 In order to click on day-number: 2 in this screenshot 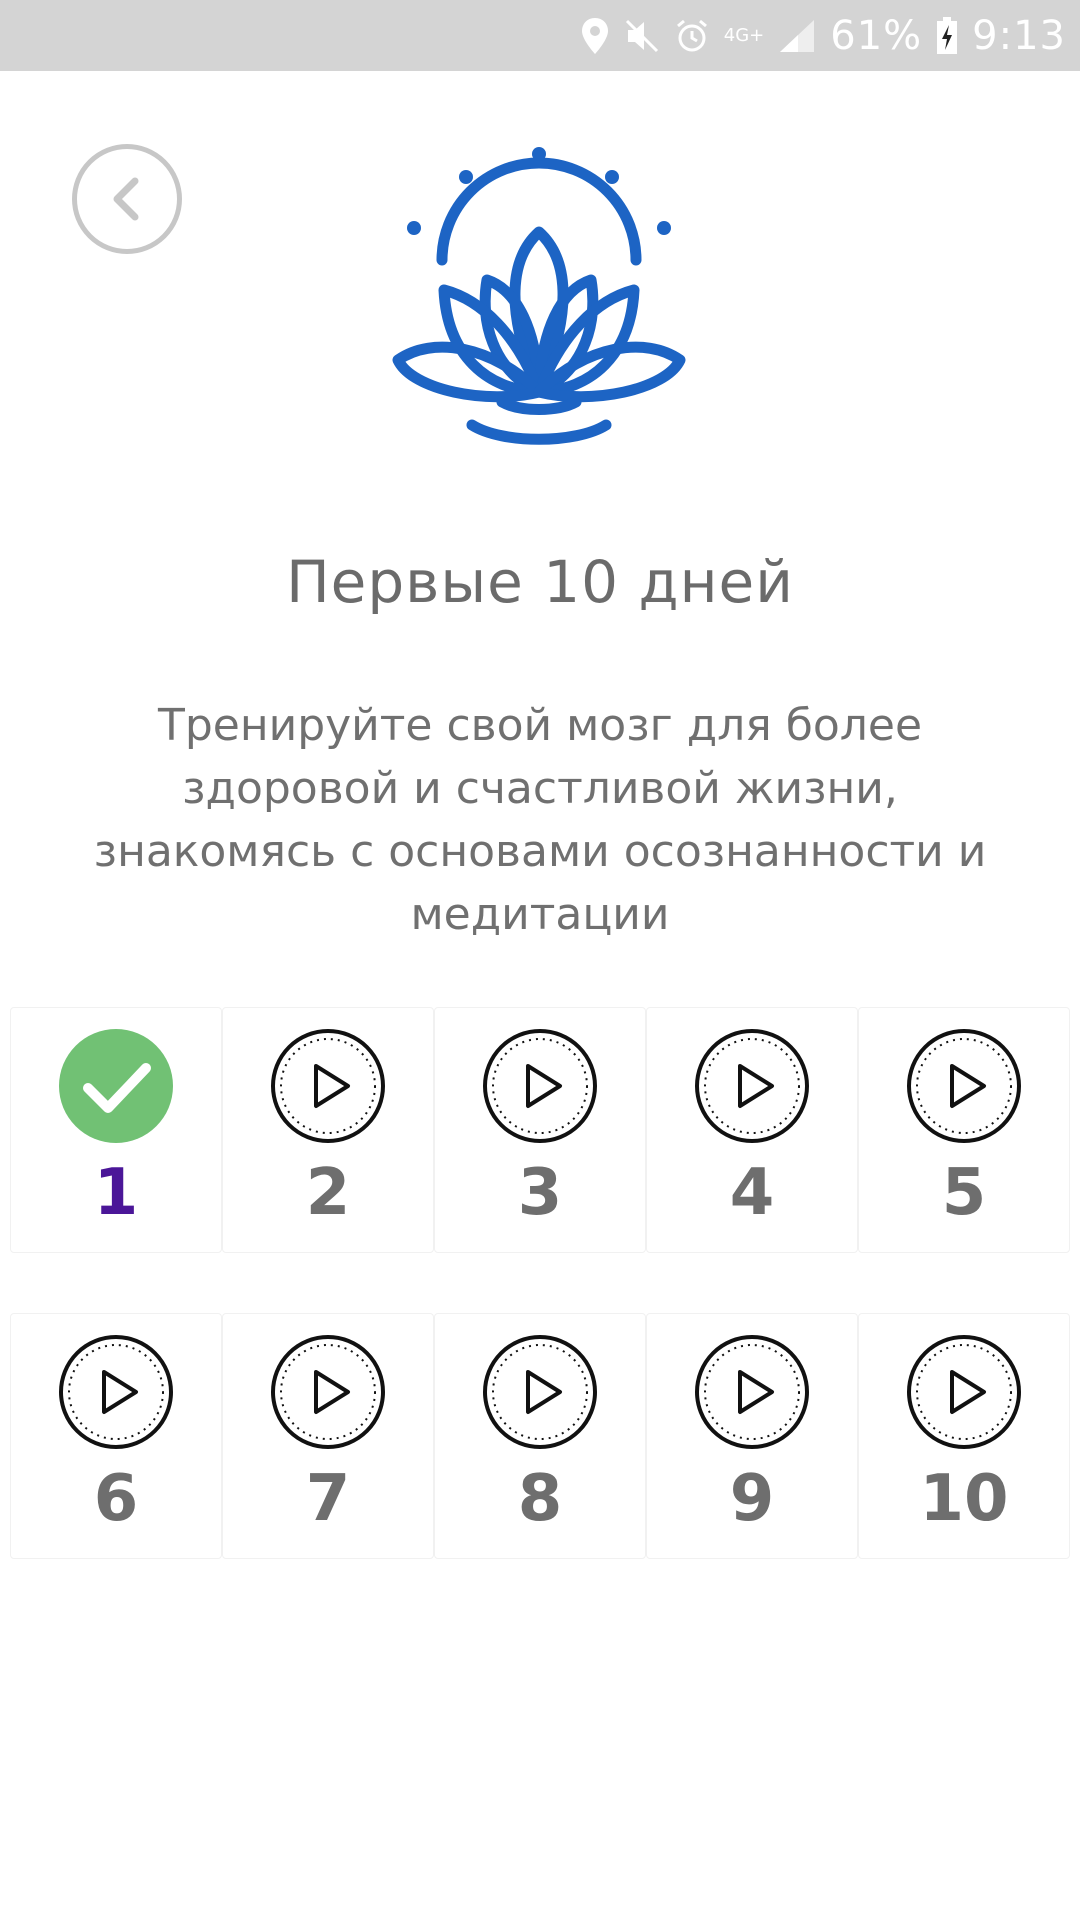, I will do `click(328, 1193)`.